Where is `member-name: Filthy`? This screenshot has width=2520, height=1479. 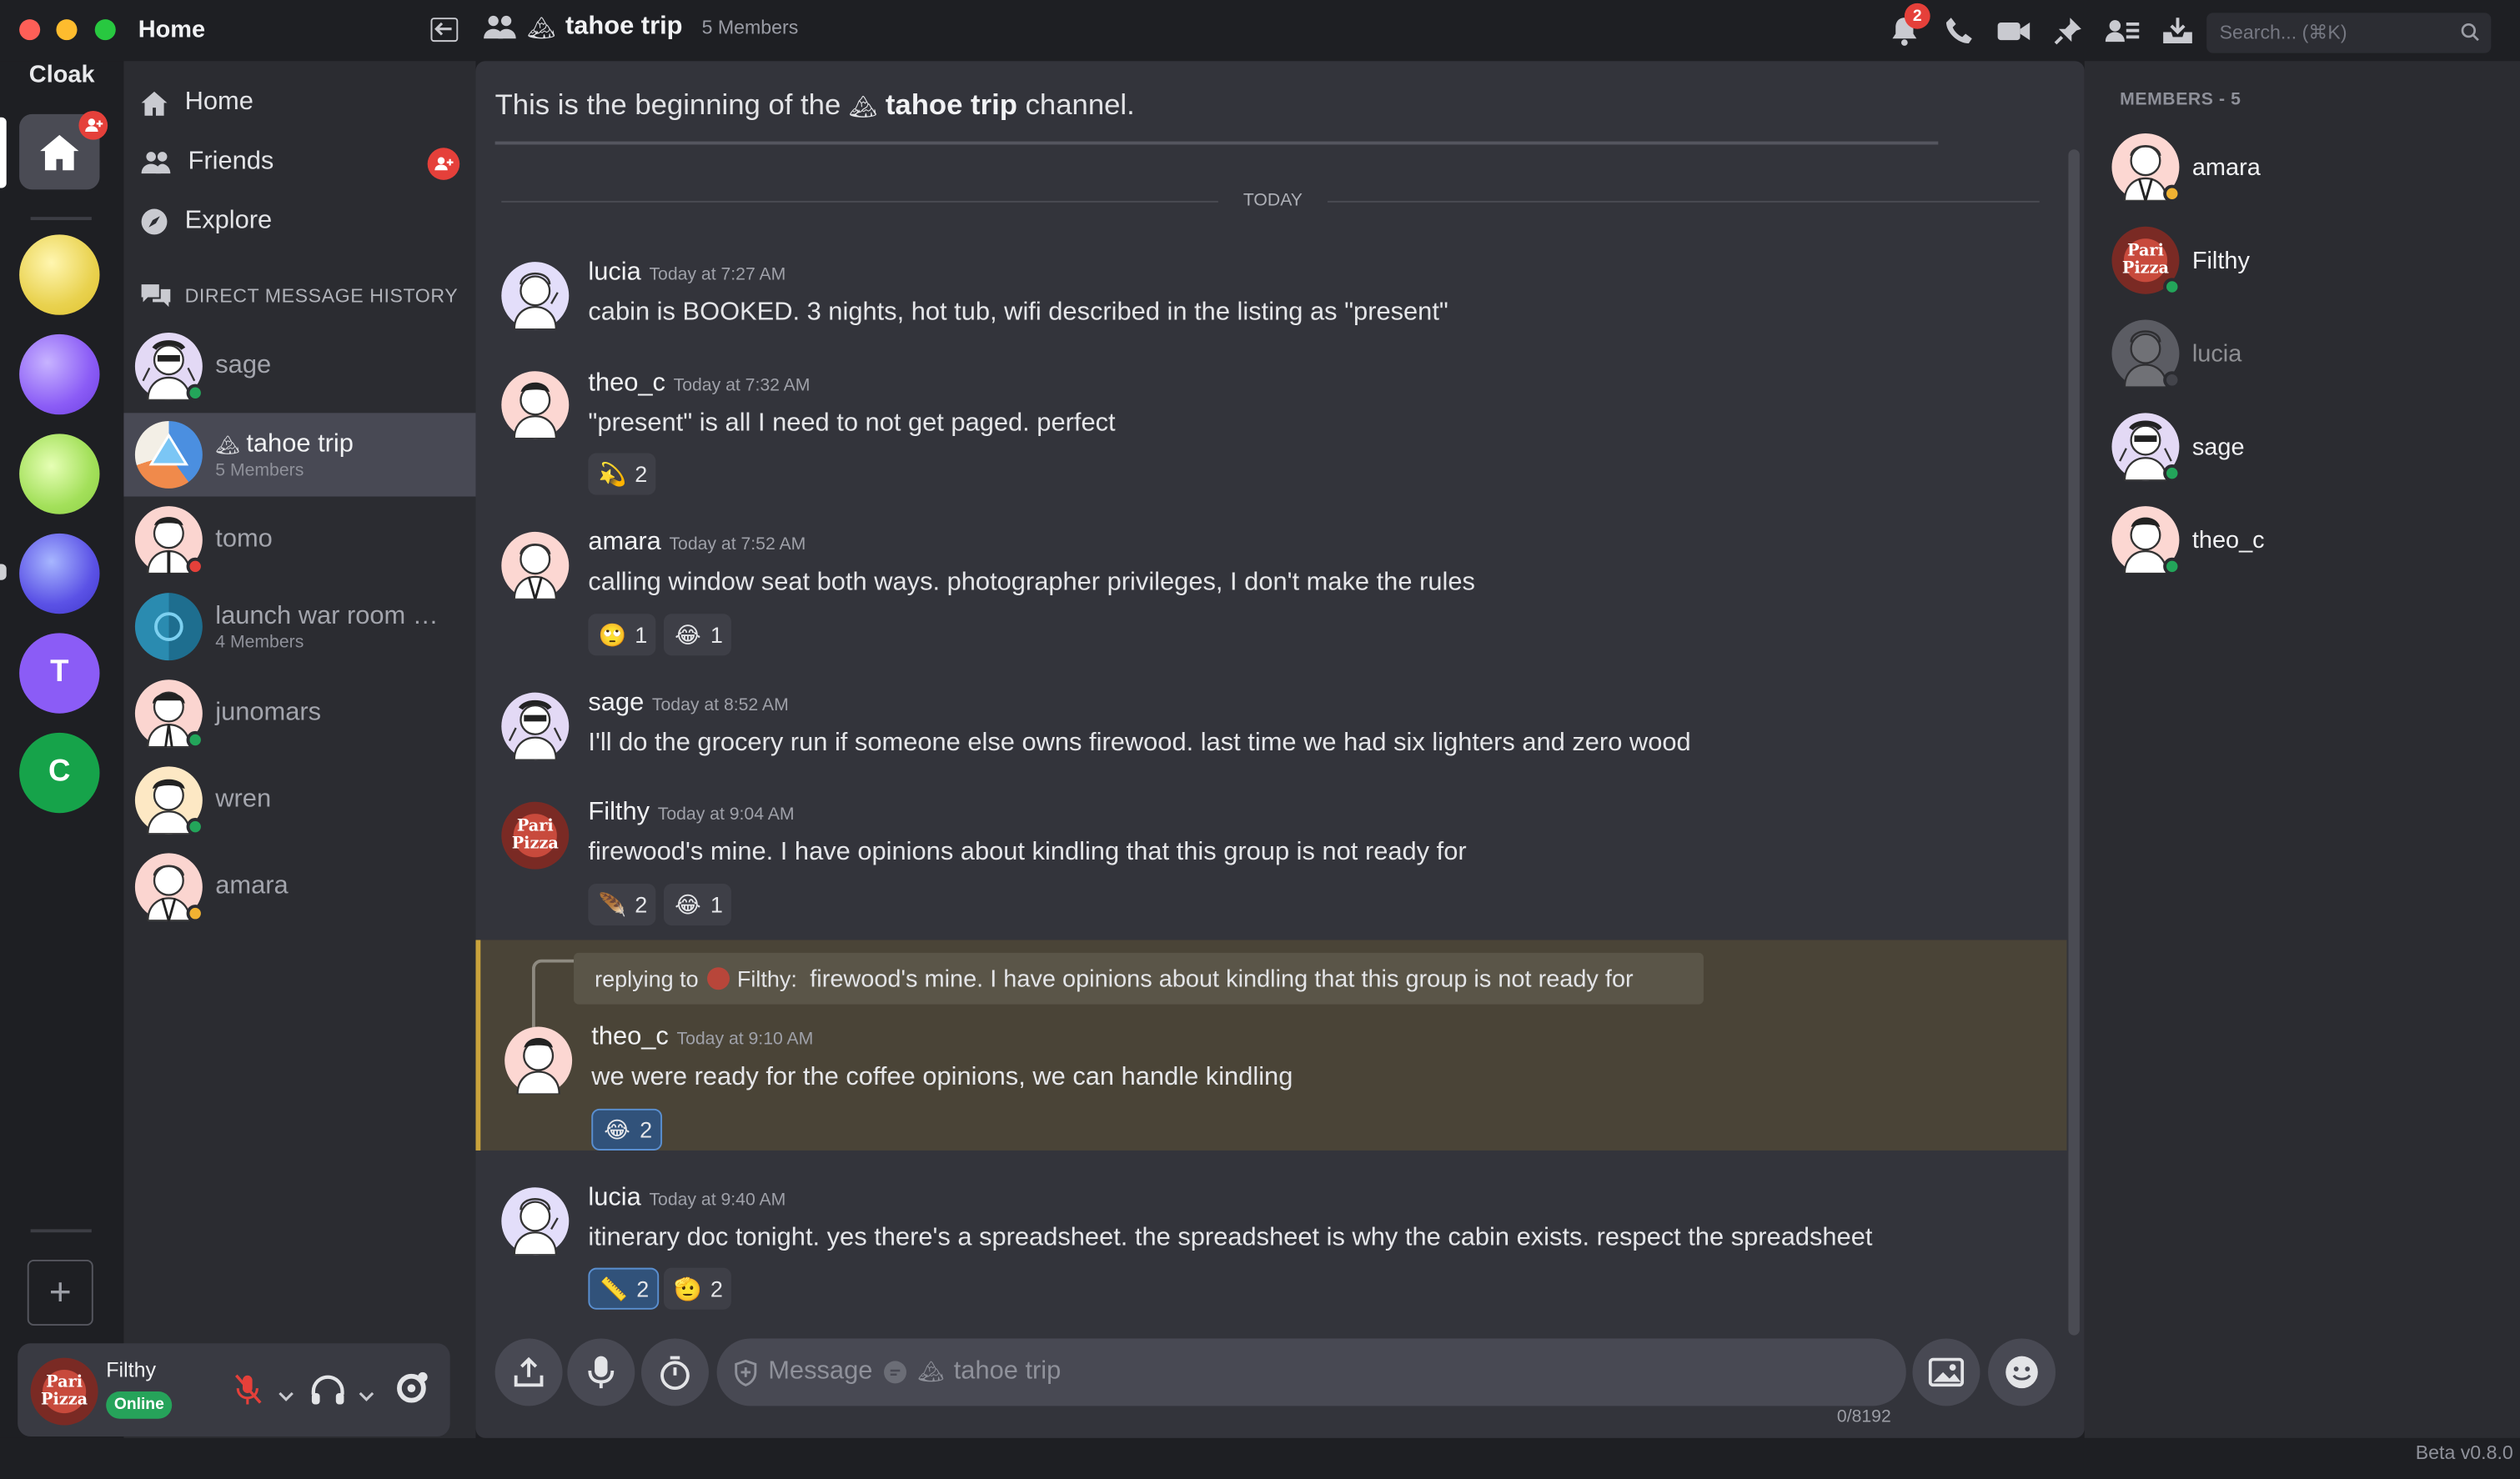
member-name: Filthy is located at coordinates (2220, 260).